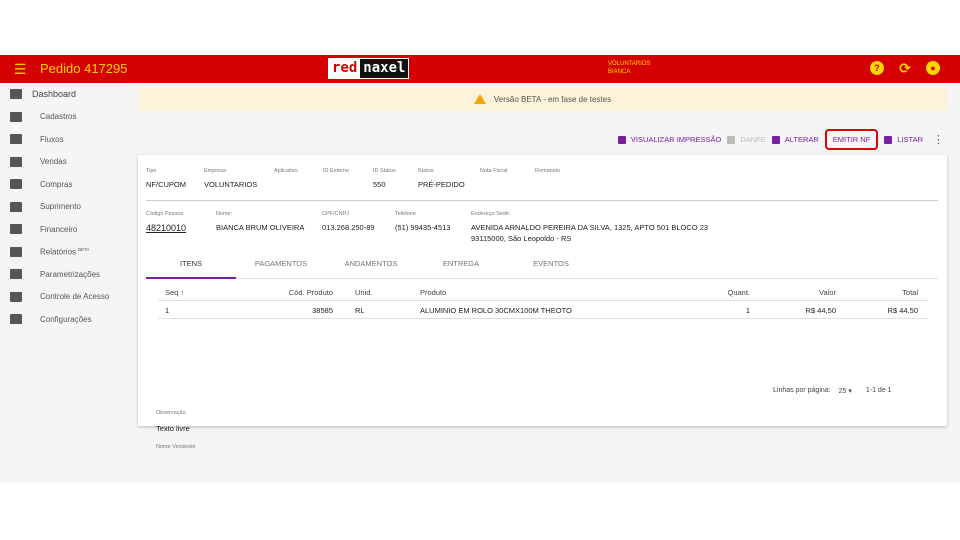 This screenshot has height=540, width=960. I want to click on sidebar-item-controle-acesso: Controle de Acesso, so click(65, 297).